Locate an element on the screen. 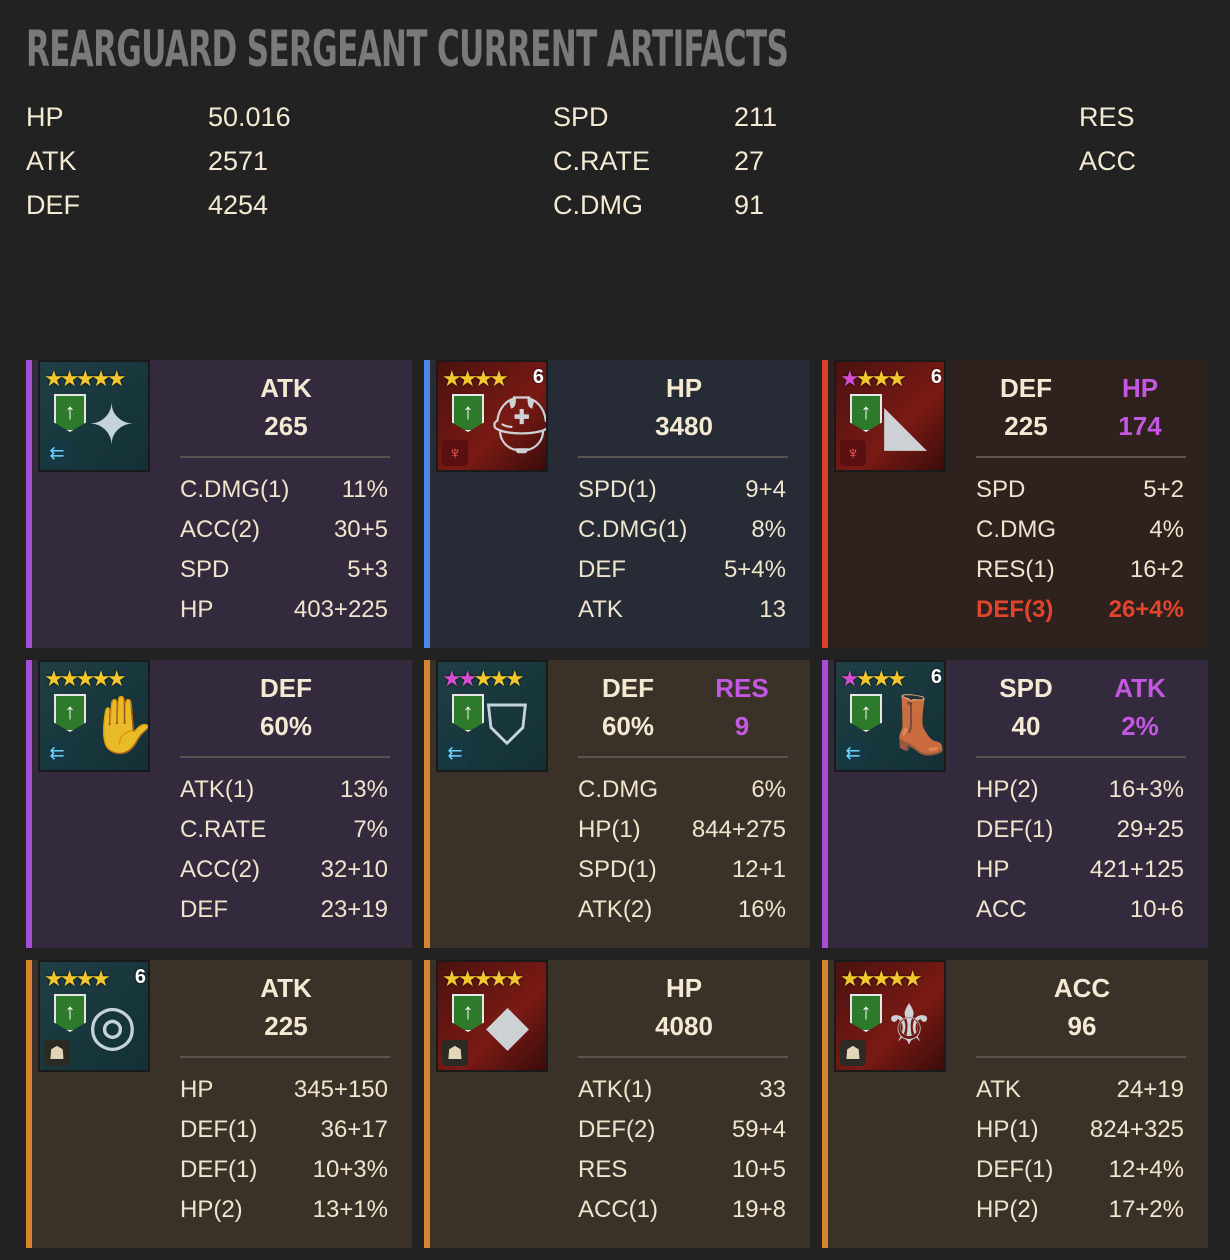 The image size is (1230, 1260). substat-row: HP(2) 17+2% is located at coordinates (1080, 1212).